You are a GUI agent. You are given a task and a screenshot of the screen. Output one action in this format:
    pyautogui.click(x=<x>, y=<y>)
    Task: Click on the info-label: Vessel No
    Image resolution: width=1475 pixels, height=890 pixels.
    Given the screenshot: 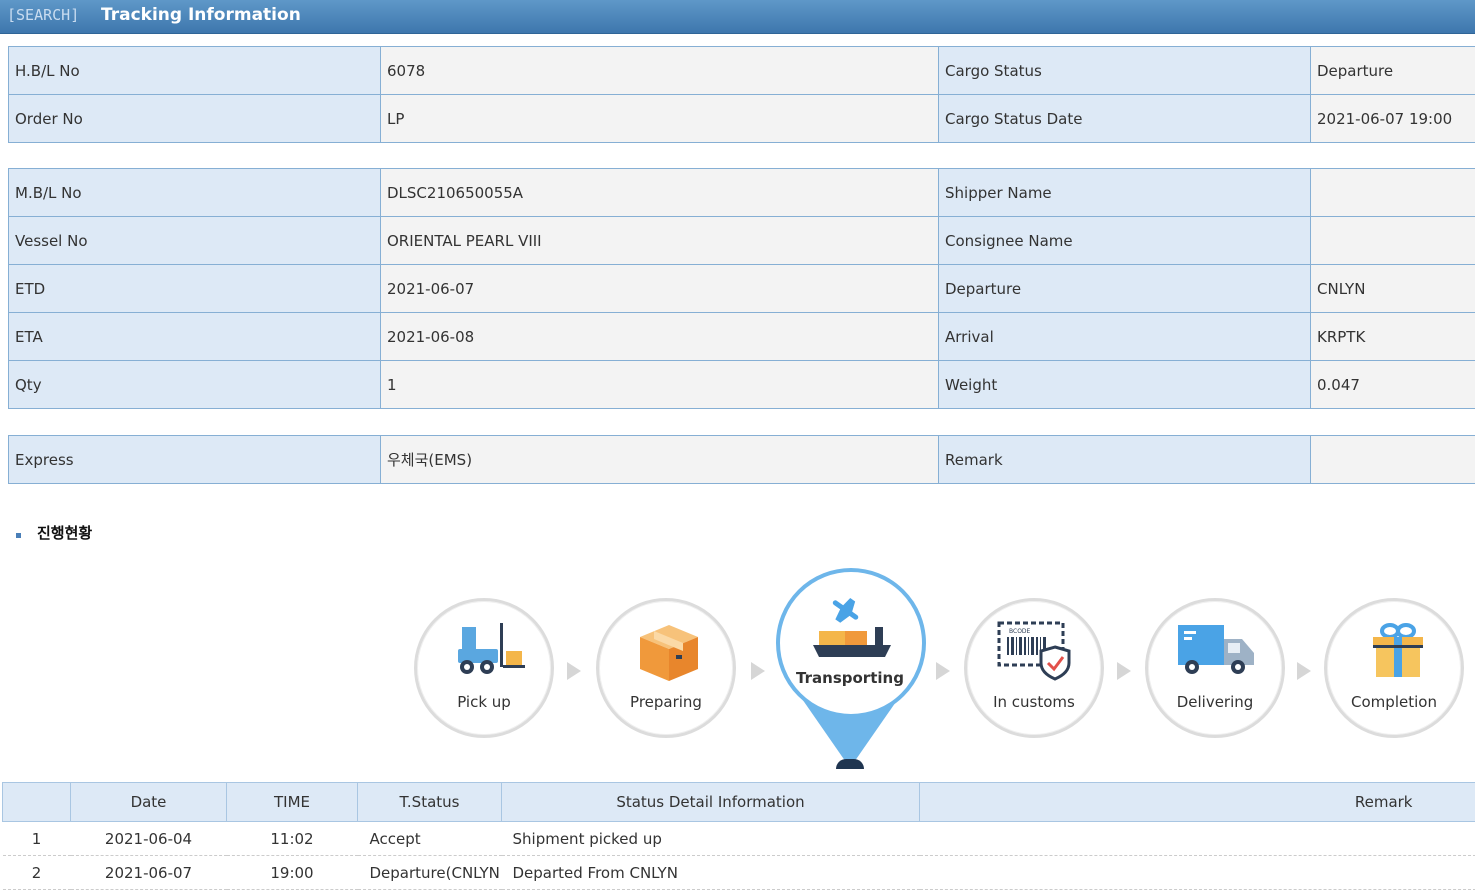 What is the action you would take?
    pyautogui.click(x=195, y=241)
    